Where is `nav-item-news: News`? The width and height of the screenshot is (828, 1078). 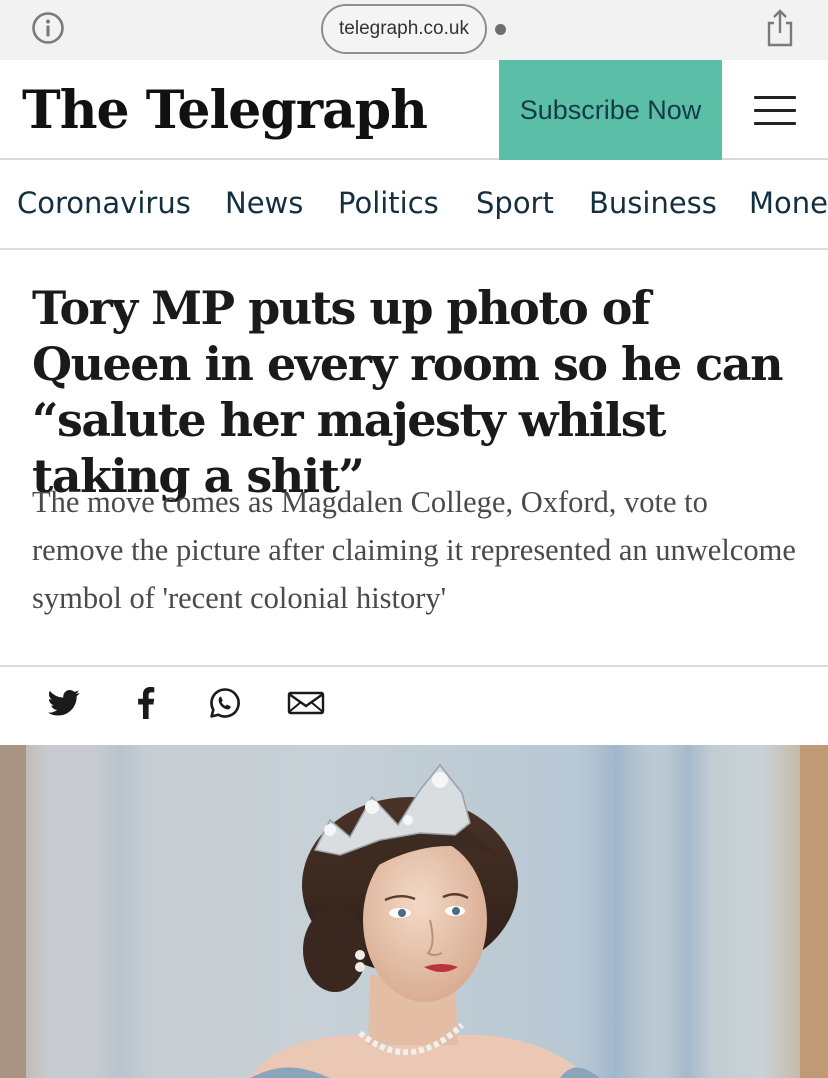
nav-item-news: News is located at coordinates (264, 203).